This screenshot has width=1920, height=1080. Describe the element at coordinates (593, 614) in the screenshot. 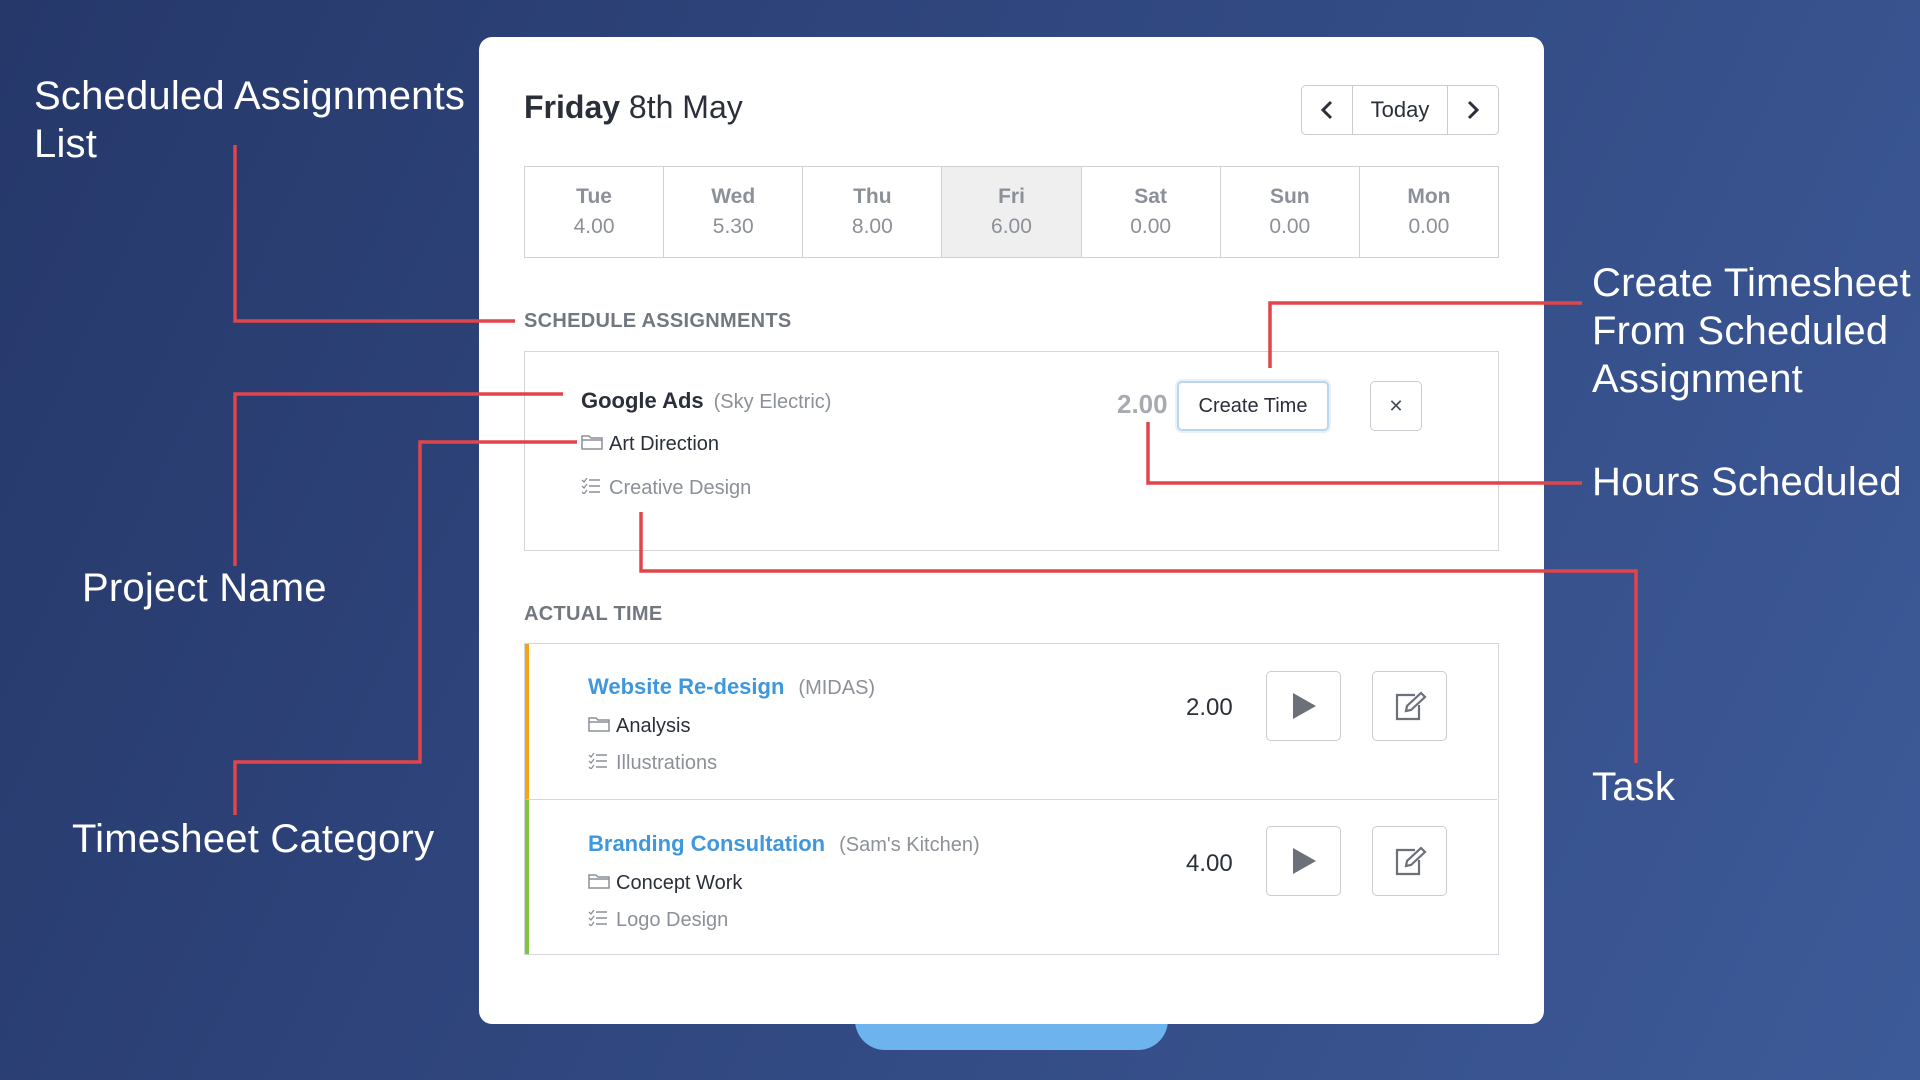

I see `actual-time-heading: ACTUAL TIME` at that location.